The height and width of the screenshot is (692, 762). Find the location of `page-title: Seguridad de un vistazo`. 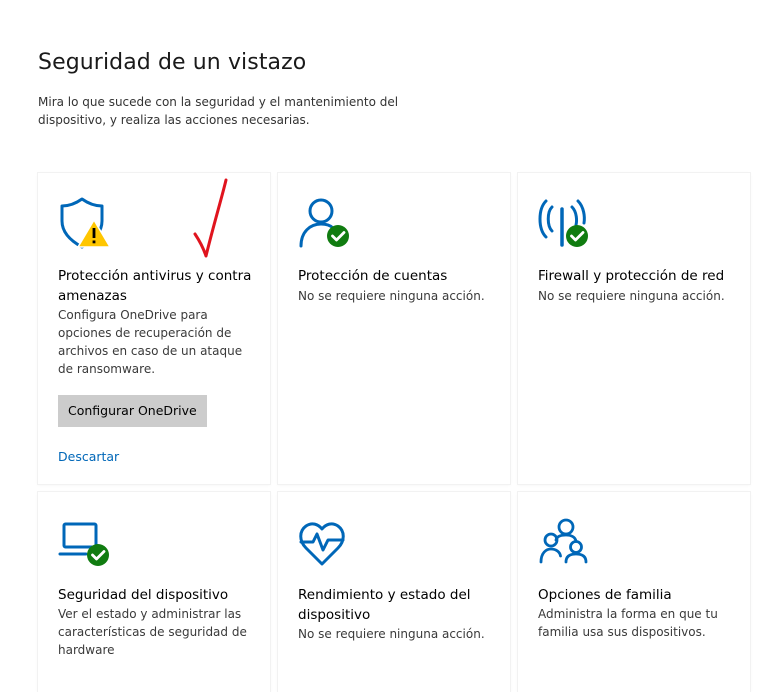

page-title: Seguridad de un vistazo is located at coordinates (172, 62).